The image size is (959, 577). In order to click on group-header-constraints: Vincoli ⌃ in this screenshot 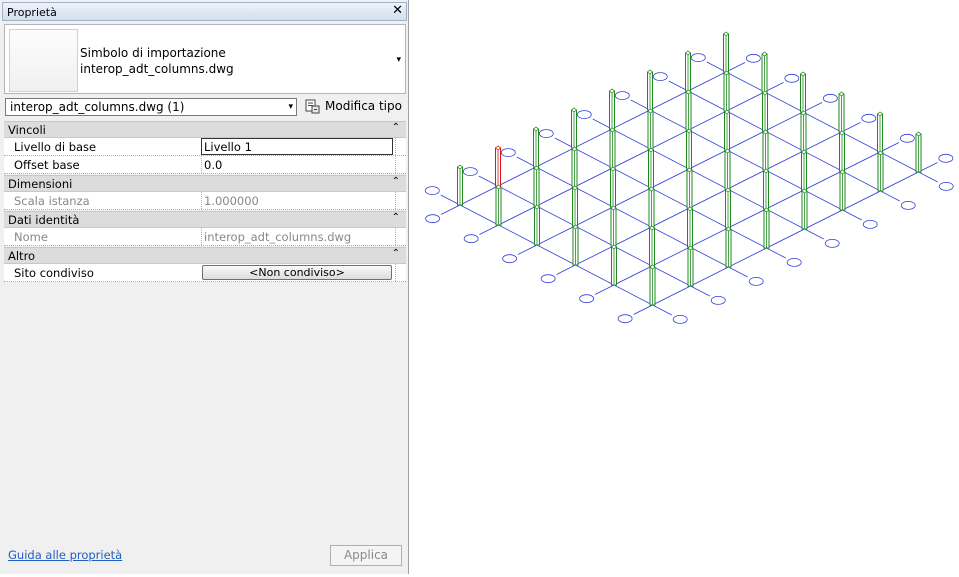, I will do `click(205, 129)`.